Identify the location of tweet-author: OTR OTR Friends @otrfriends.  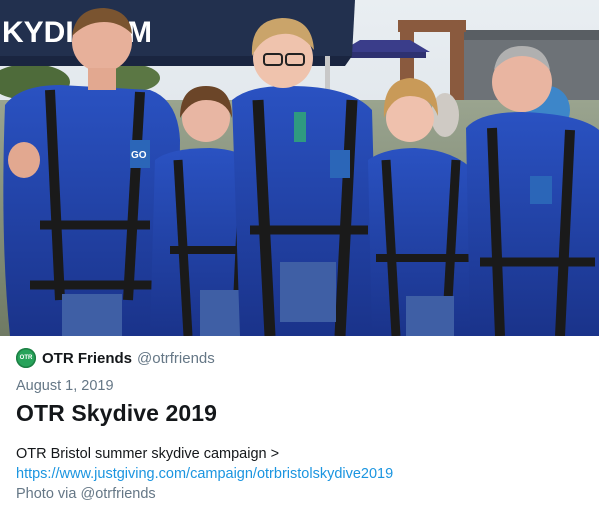
(115, 358).